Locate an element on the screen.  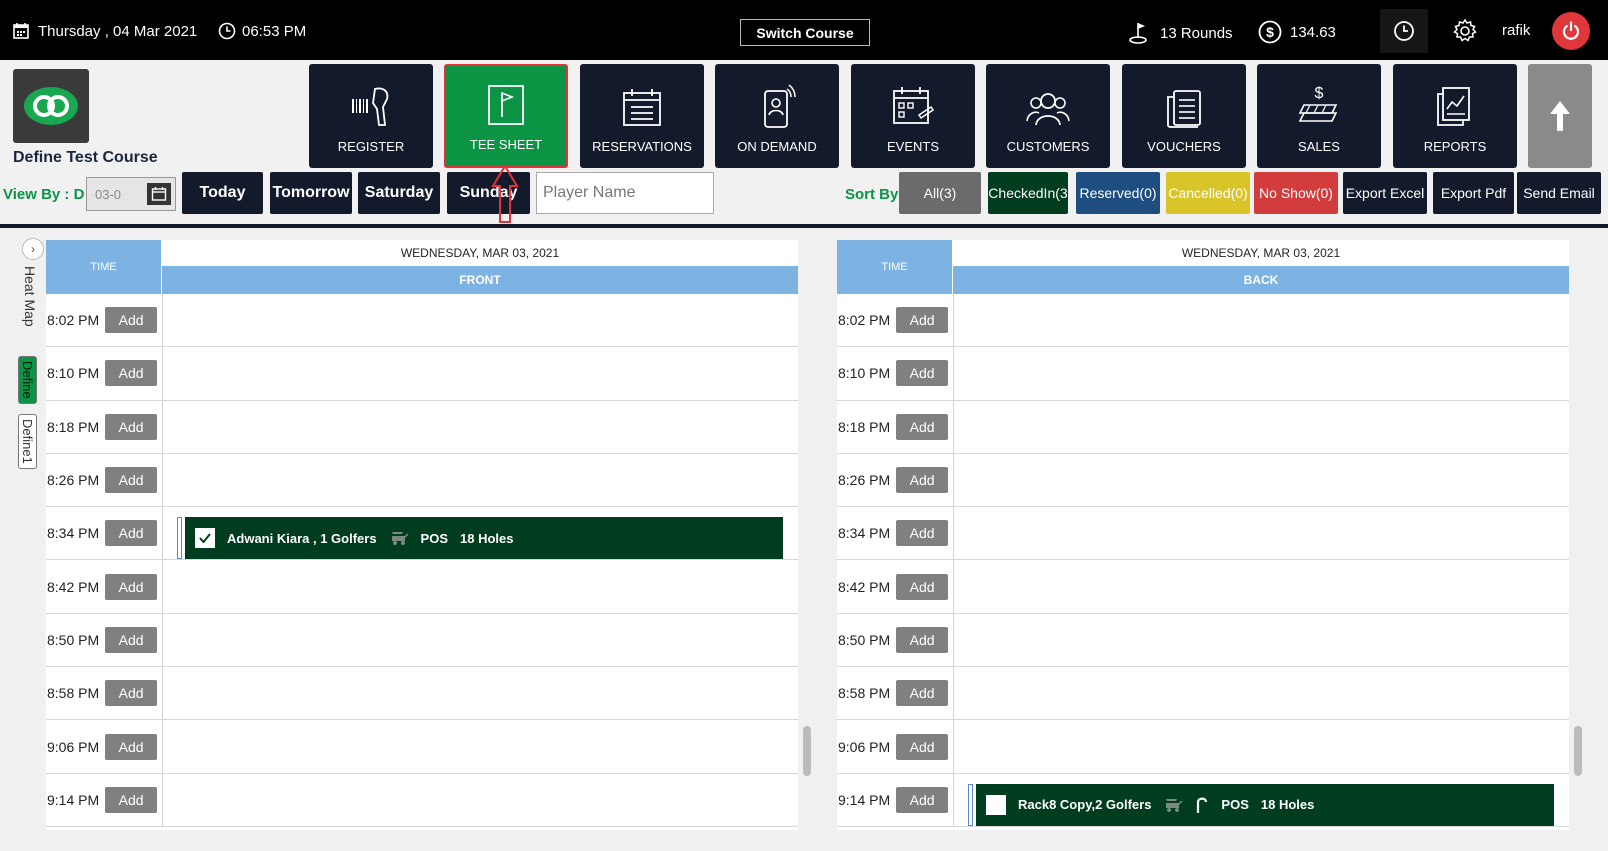
nav-label: VOUCHERS is located at coordinates (1184, 146).